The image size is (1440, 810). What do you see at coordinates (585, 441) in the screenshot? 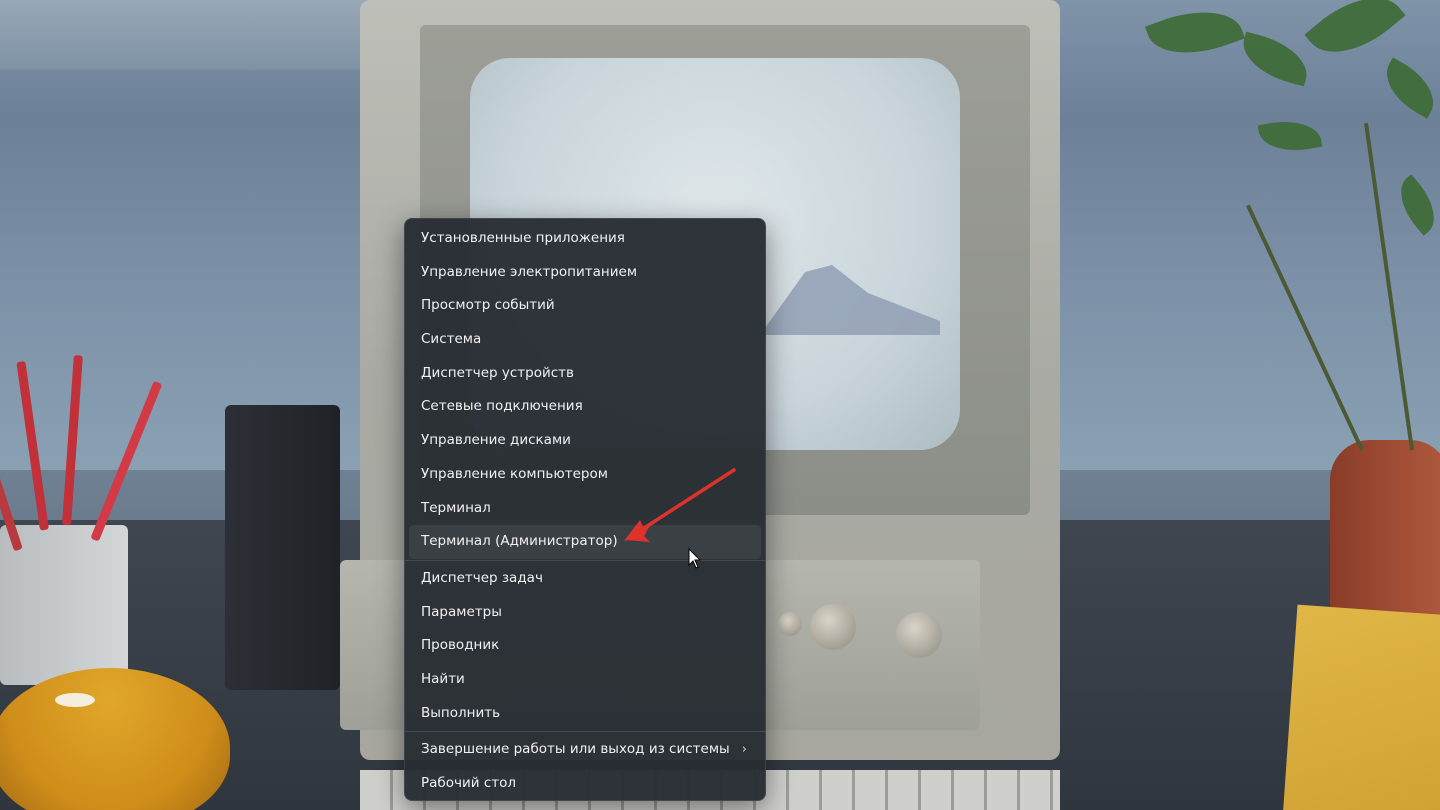
I see `menu-item-disk-management: Управление дисками` at bounding box center [585, 441].